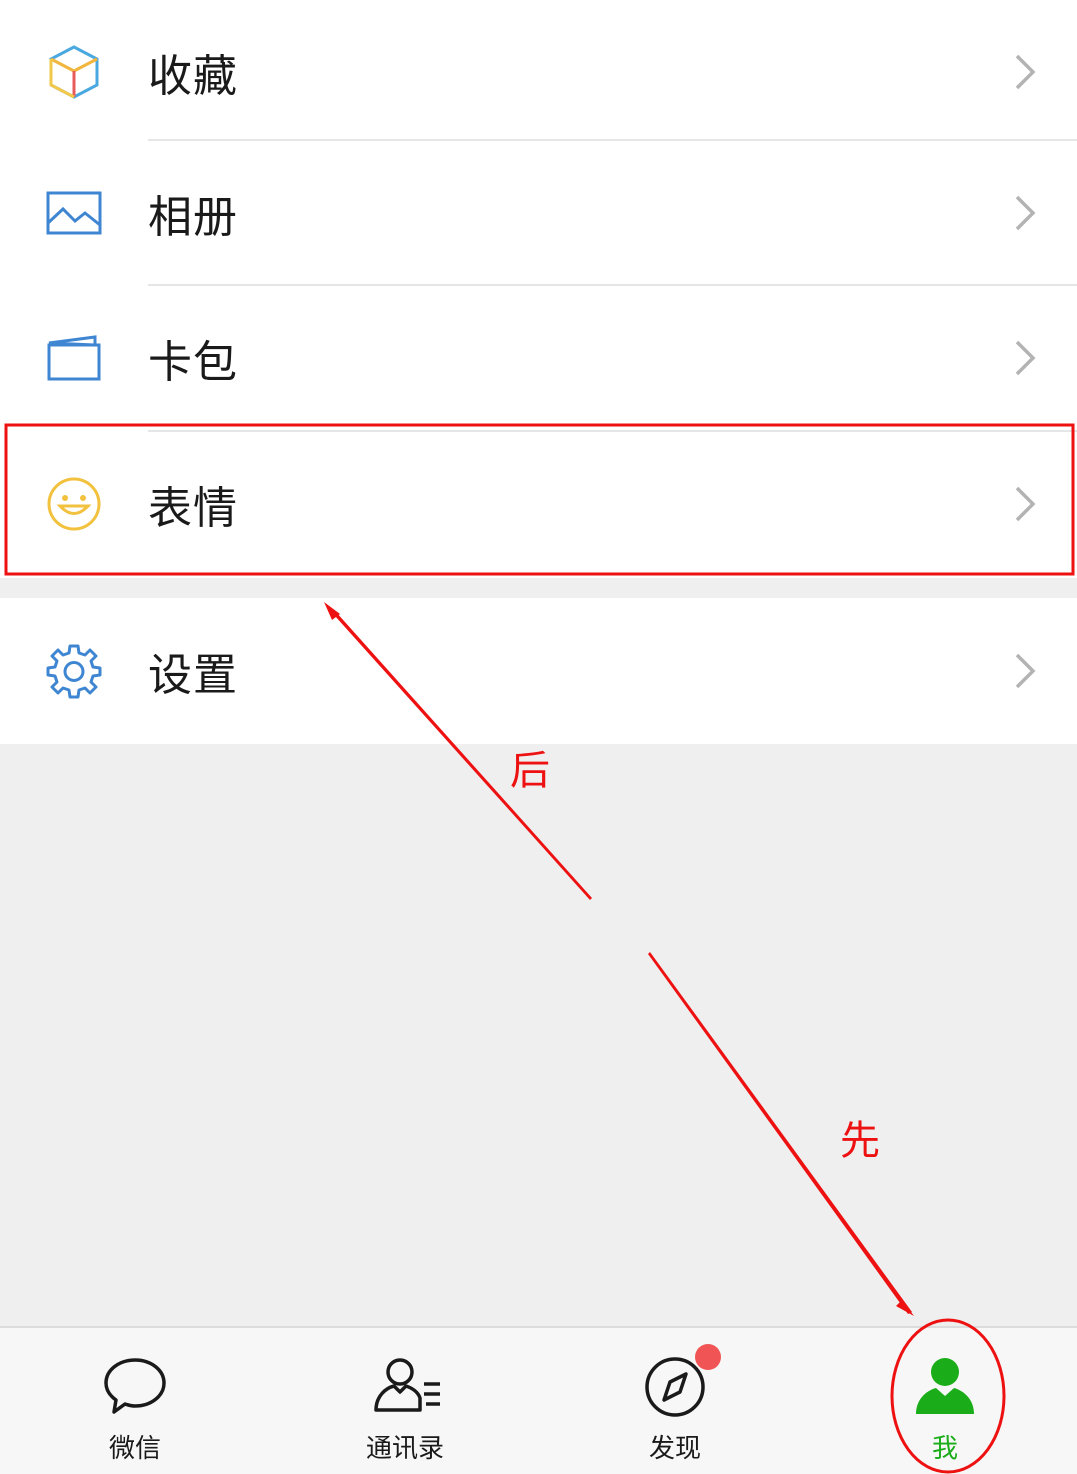 This screenshot has width=1077, height=1474. What do you see at coordinates (905, 1308) in the screenshot?
I see `arrowhead` at bounding box center [905, 1308].